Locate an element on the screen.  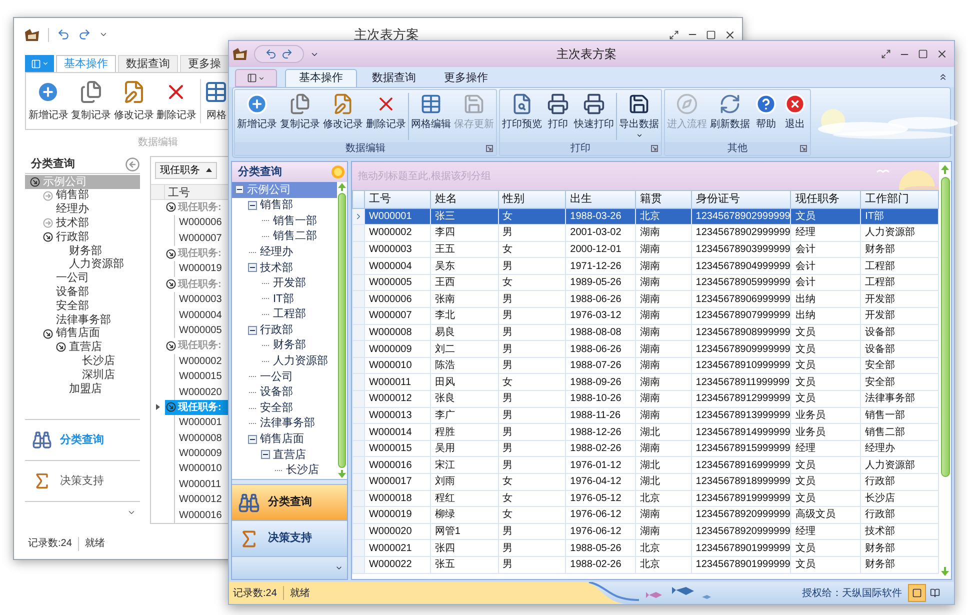
table-row: W000003 王五 女 2000-12-01 湖南 12345678903999999 会计 财务部 is located at coordinates (645, 249).